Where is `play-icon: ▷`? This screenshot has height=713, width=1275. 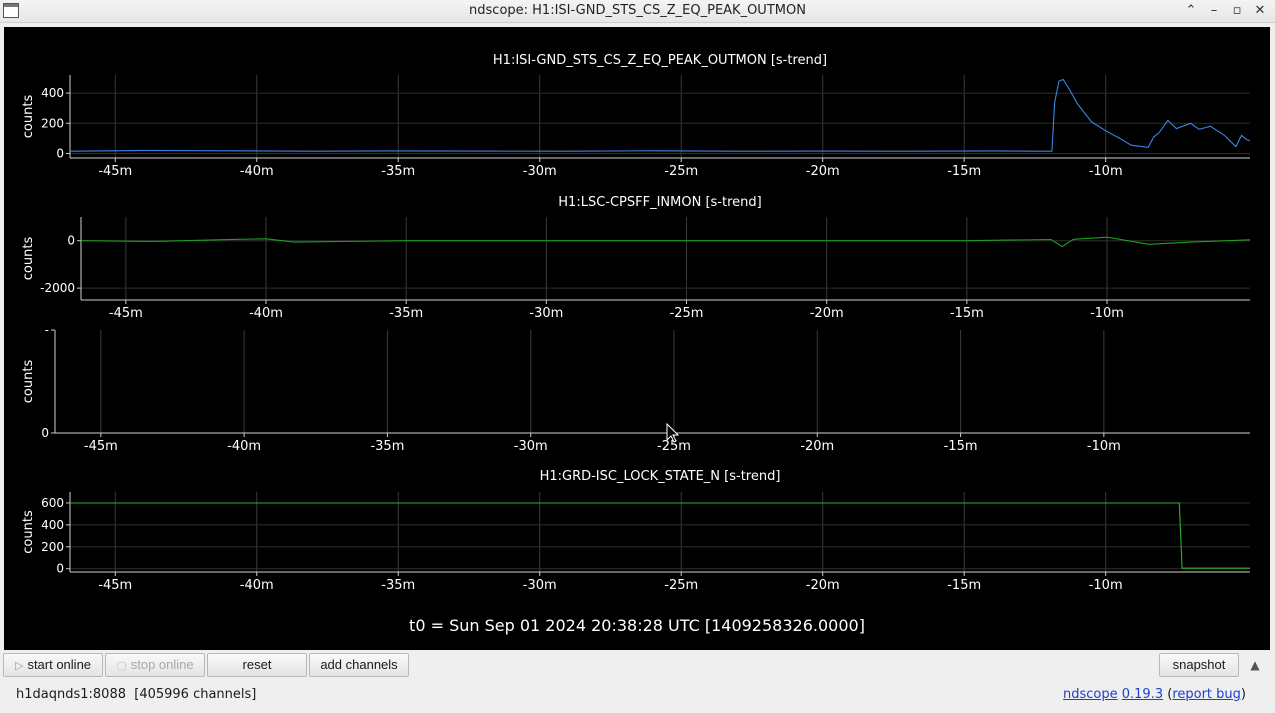 play-icon: ▷ is located at coordinates (19, 666).